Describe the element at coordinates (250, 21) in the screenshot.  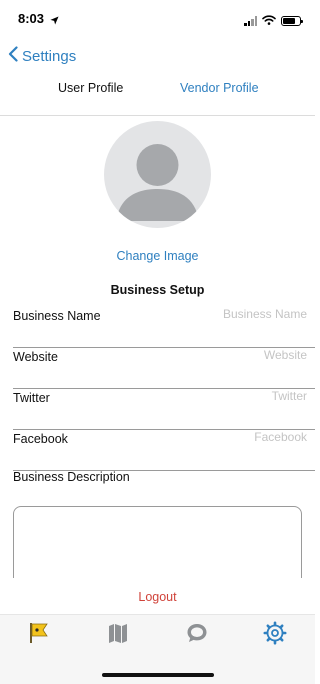
I see `cellular-signal-icon` at that location.